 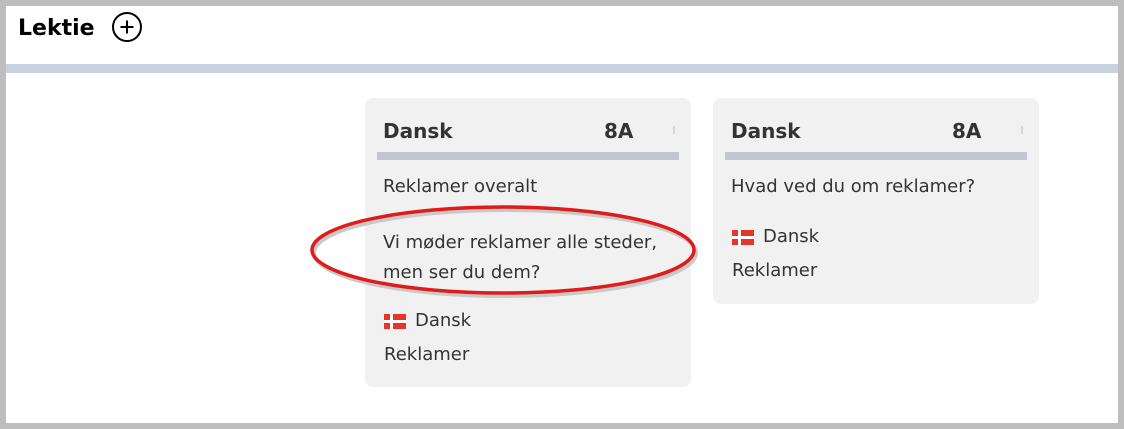 I want to click on add-homework-button, so click(x=127, y=27).